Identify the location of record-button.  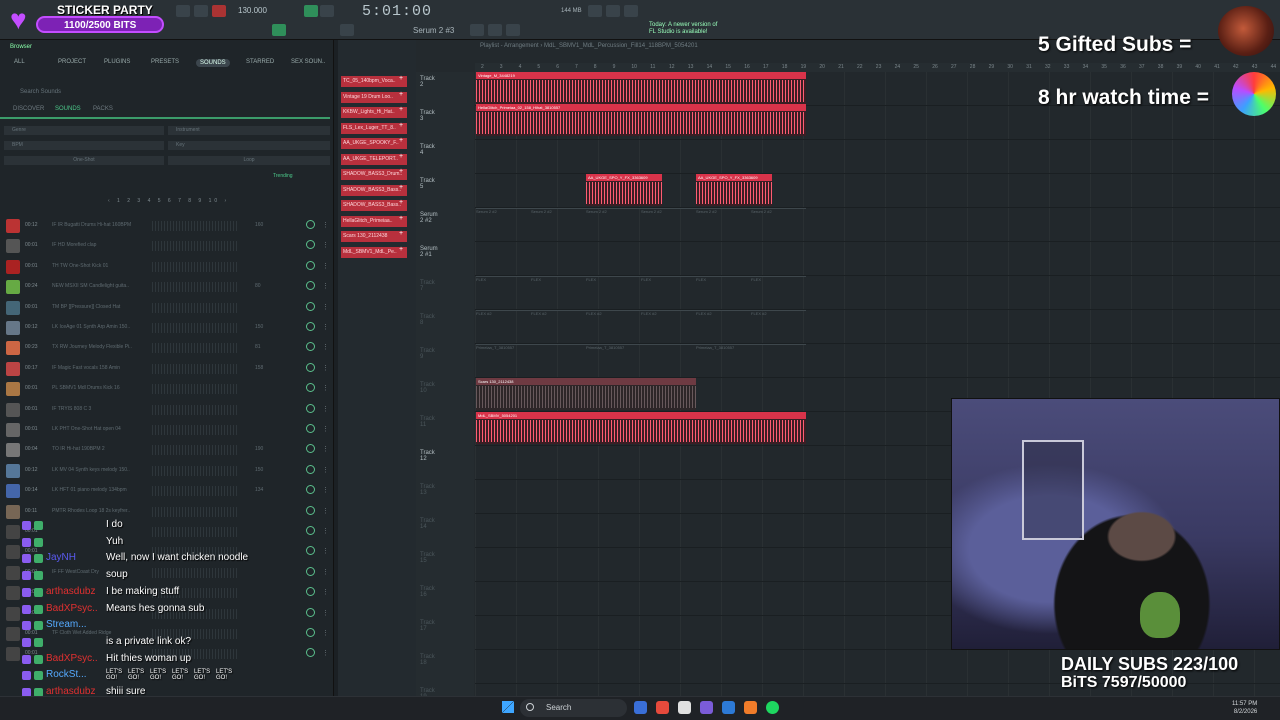
(219, 11).